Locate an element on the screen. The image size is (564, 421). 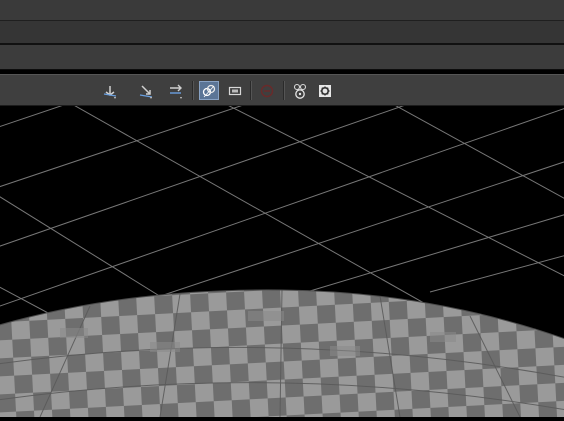
record-disabled-button is located at coordinates (267, 90).